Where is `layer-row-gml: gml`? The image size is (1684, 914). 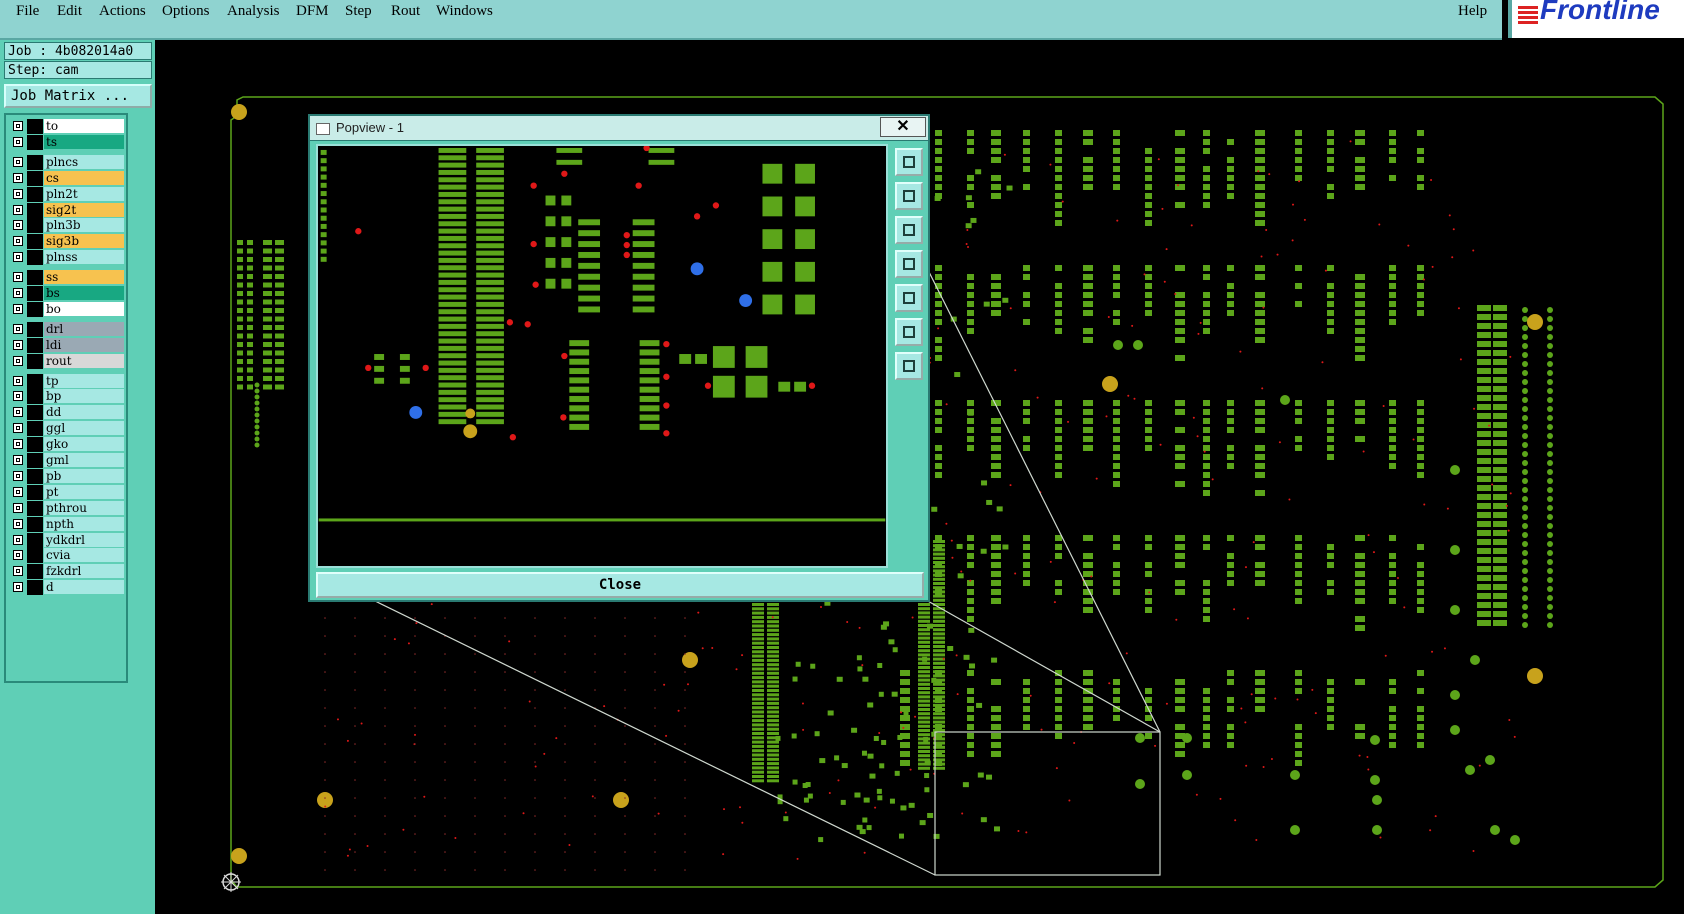
layer-row-gml: gml is located at coordinates (67, 460).